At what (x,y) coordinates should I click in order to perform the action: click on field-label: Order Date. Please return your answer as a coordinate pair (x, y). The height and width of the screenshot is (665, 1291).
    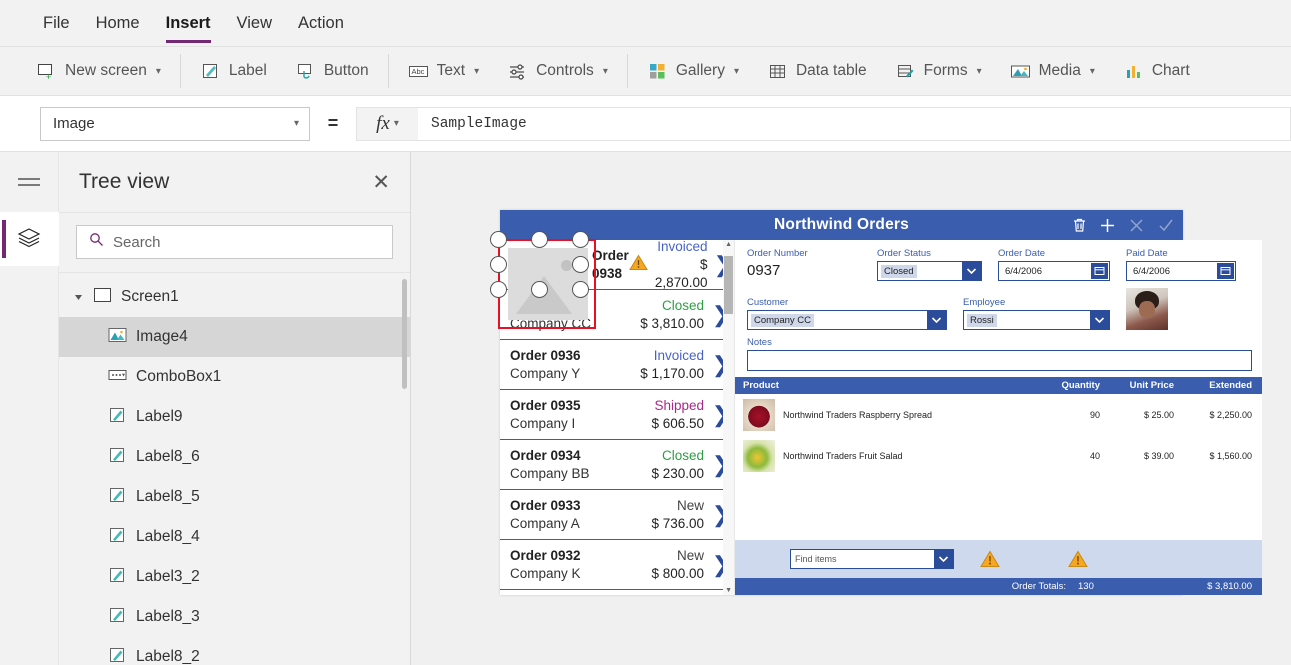
    Looking at the image, I should click on (1021, 253).